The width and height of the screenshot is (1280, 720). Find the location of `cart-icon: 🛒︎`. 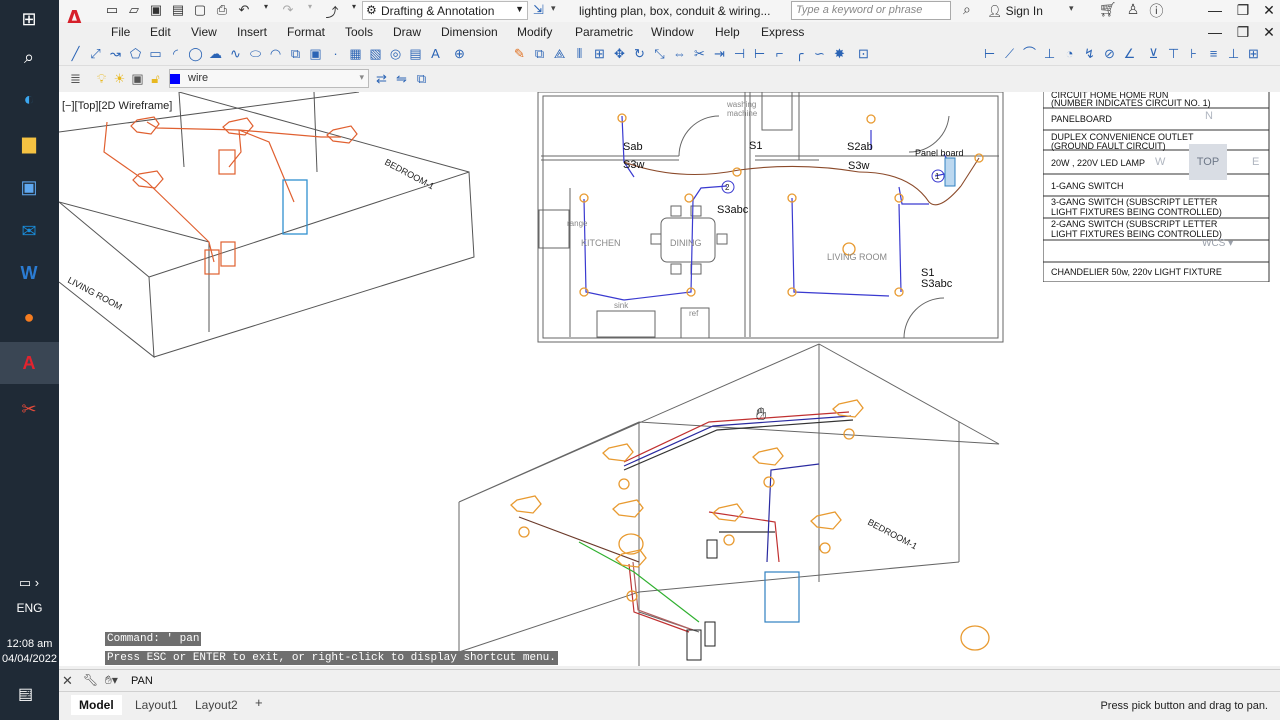

cart-icon: 🛒︎ is located at coordinates (1108, 11).